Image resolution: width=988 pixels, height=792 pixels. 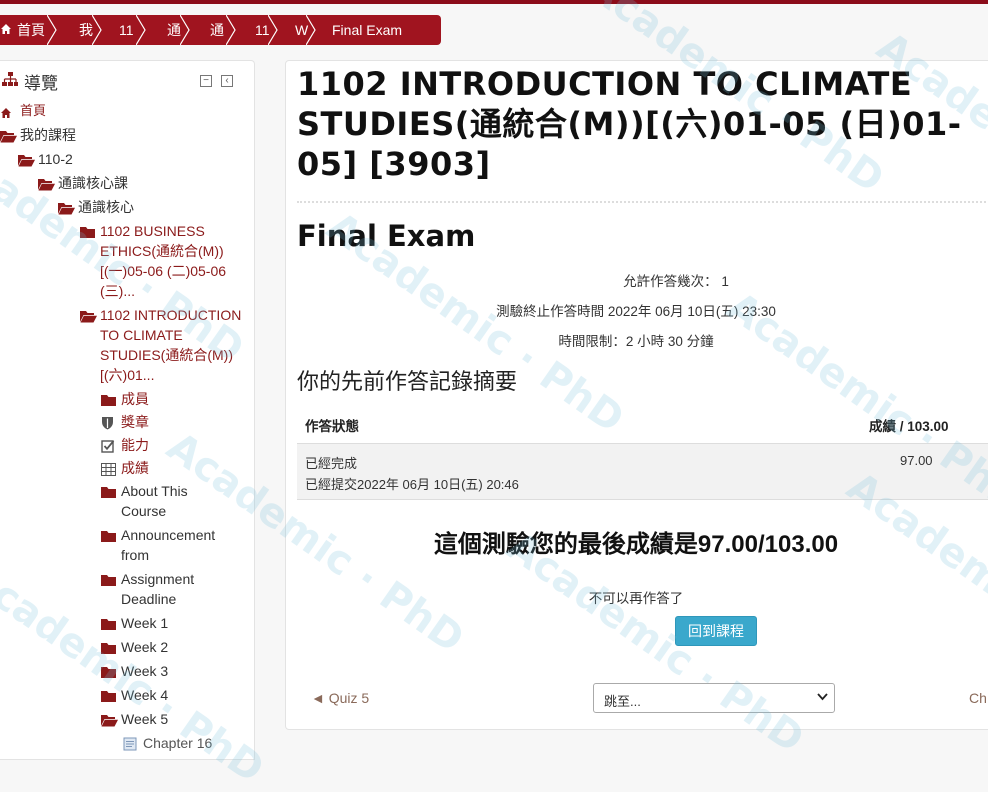 I want to click on next-activity-link: Ch, so click(x=978, y=698).